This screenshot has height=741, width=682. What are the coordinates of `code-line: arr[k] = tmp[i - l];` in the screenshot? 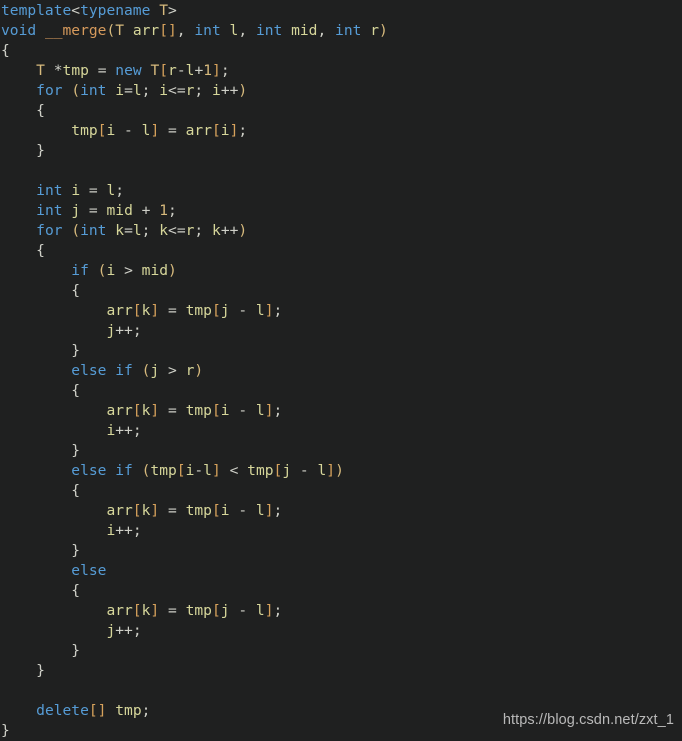 It's located at (194, 511).